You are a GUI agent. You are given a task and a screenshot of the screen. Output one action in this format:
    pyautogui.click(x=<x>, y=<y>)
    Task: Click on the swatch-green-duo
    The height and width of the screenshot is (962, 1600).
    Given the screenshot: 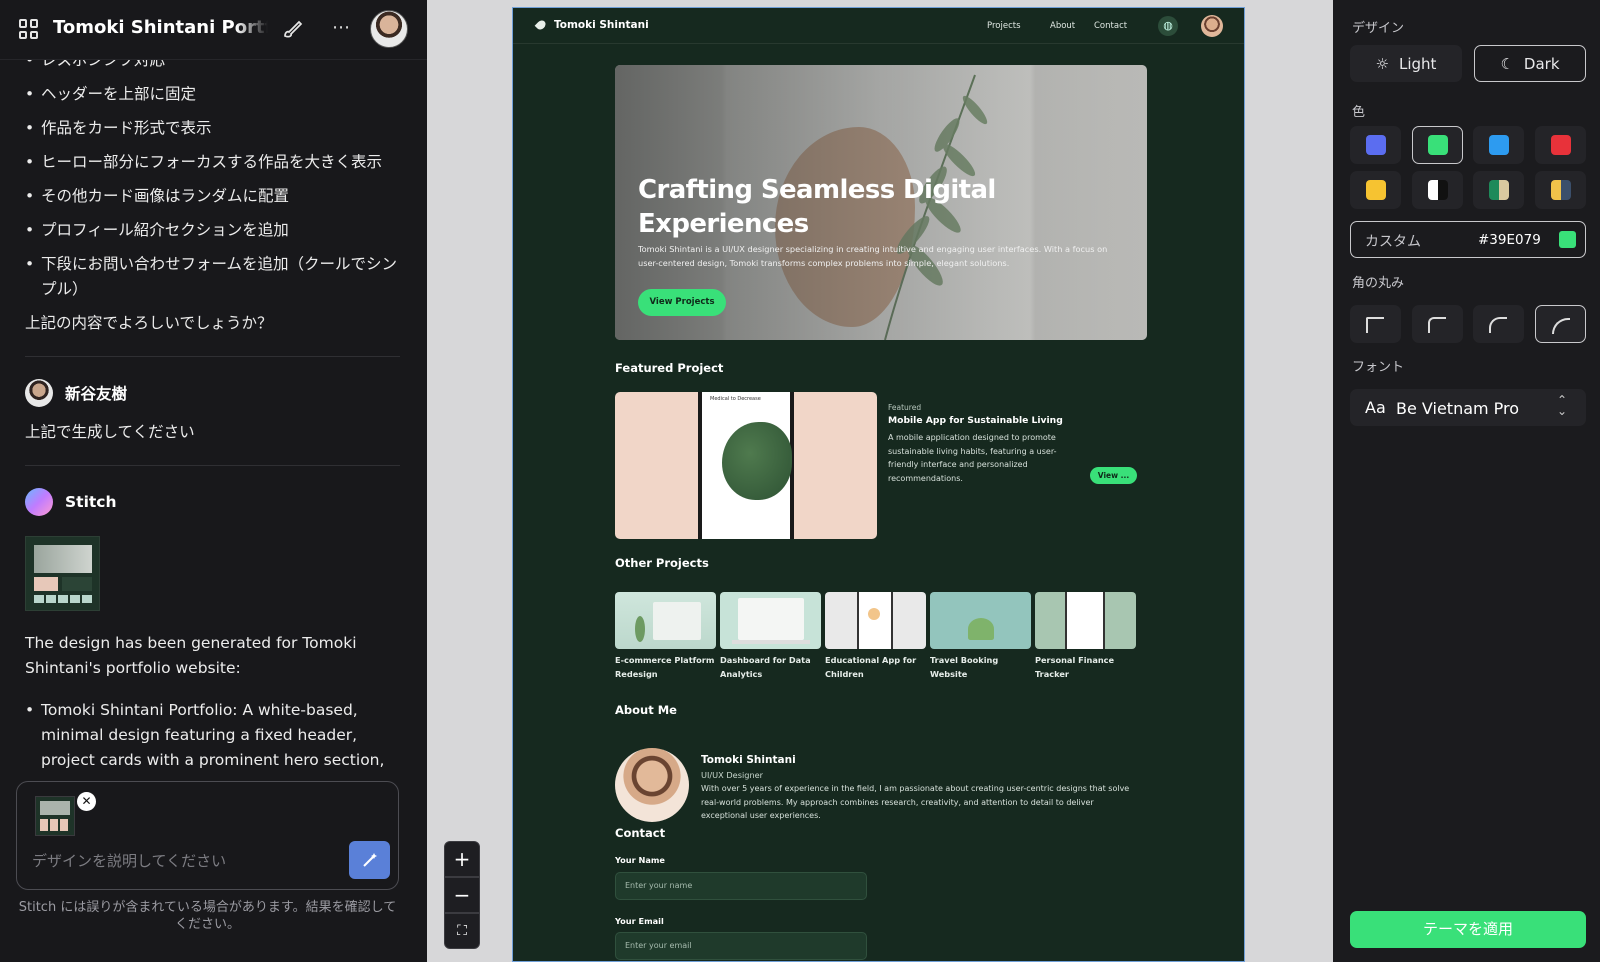 What is the action you would take?
    pyautogui.click(x=1498, y=190)
    